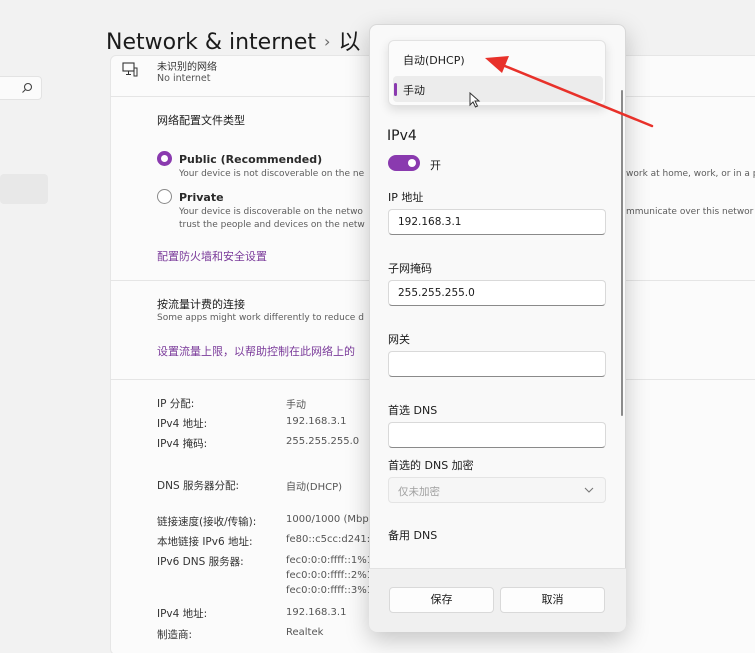  Describe the element at coordinates (201, 120) in the screenshot. I see `profile-heading: 网络配置文件类型` at that location.